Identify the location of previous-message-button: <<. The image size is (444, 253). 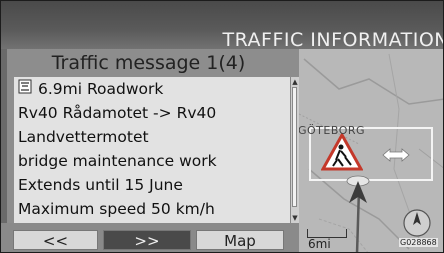
(55, 240).